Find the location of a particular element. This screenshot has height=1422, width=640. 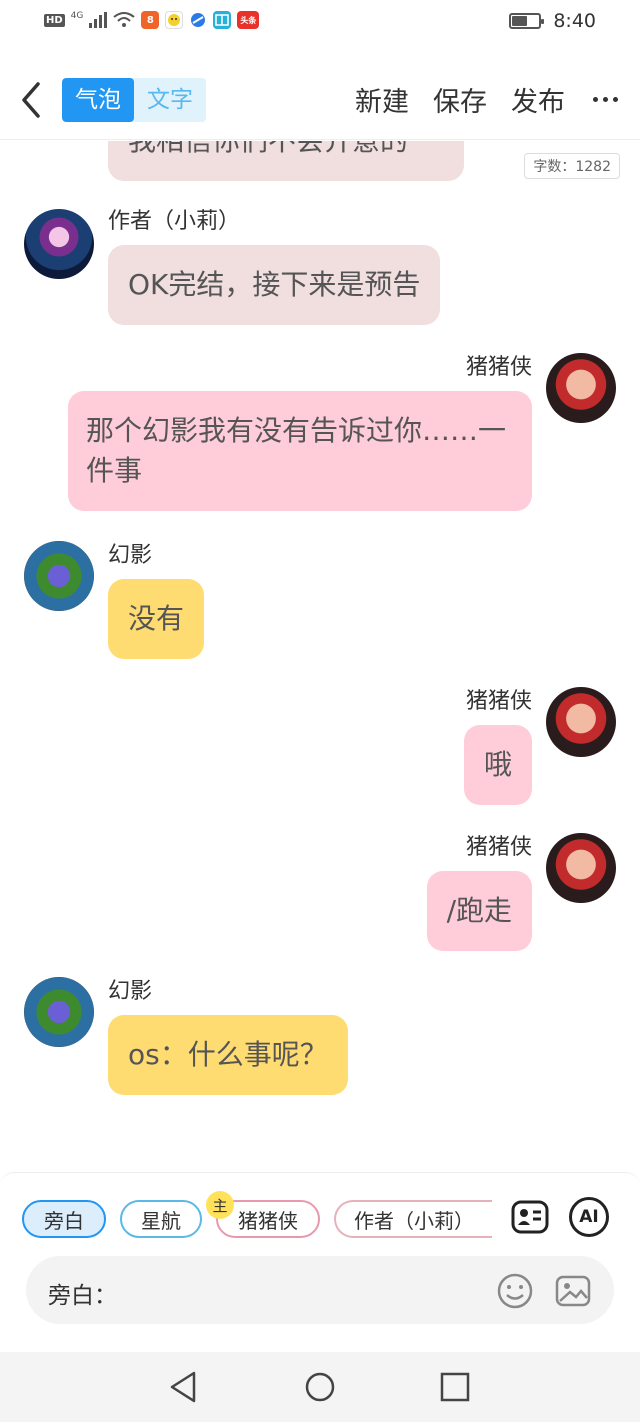

message-text: 哦 is located at coordinates (497, 764).